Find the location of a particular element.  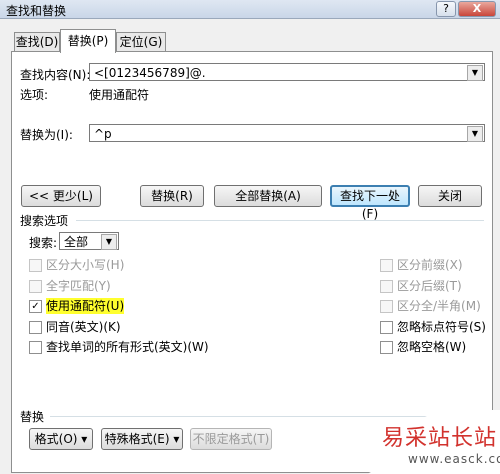

tab-find: 查找(D) is located at coordinates (37, 42).